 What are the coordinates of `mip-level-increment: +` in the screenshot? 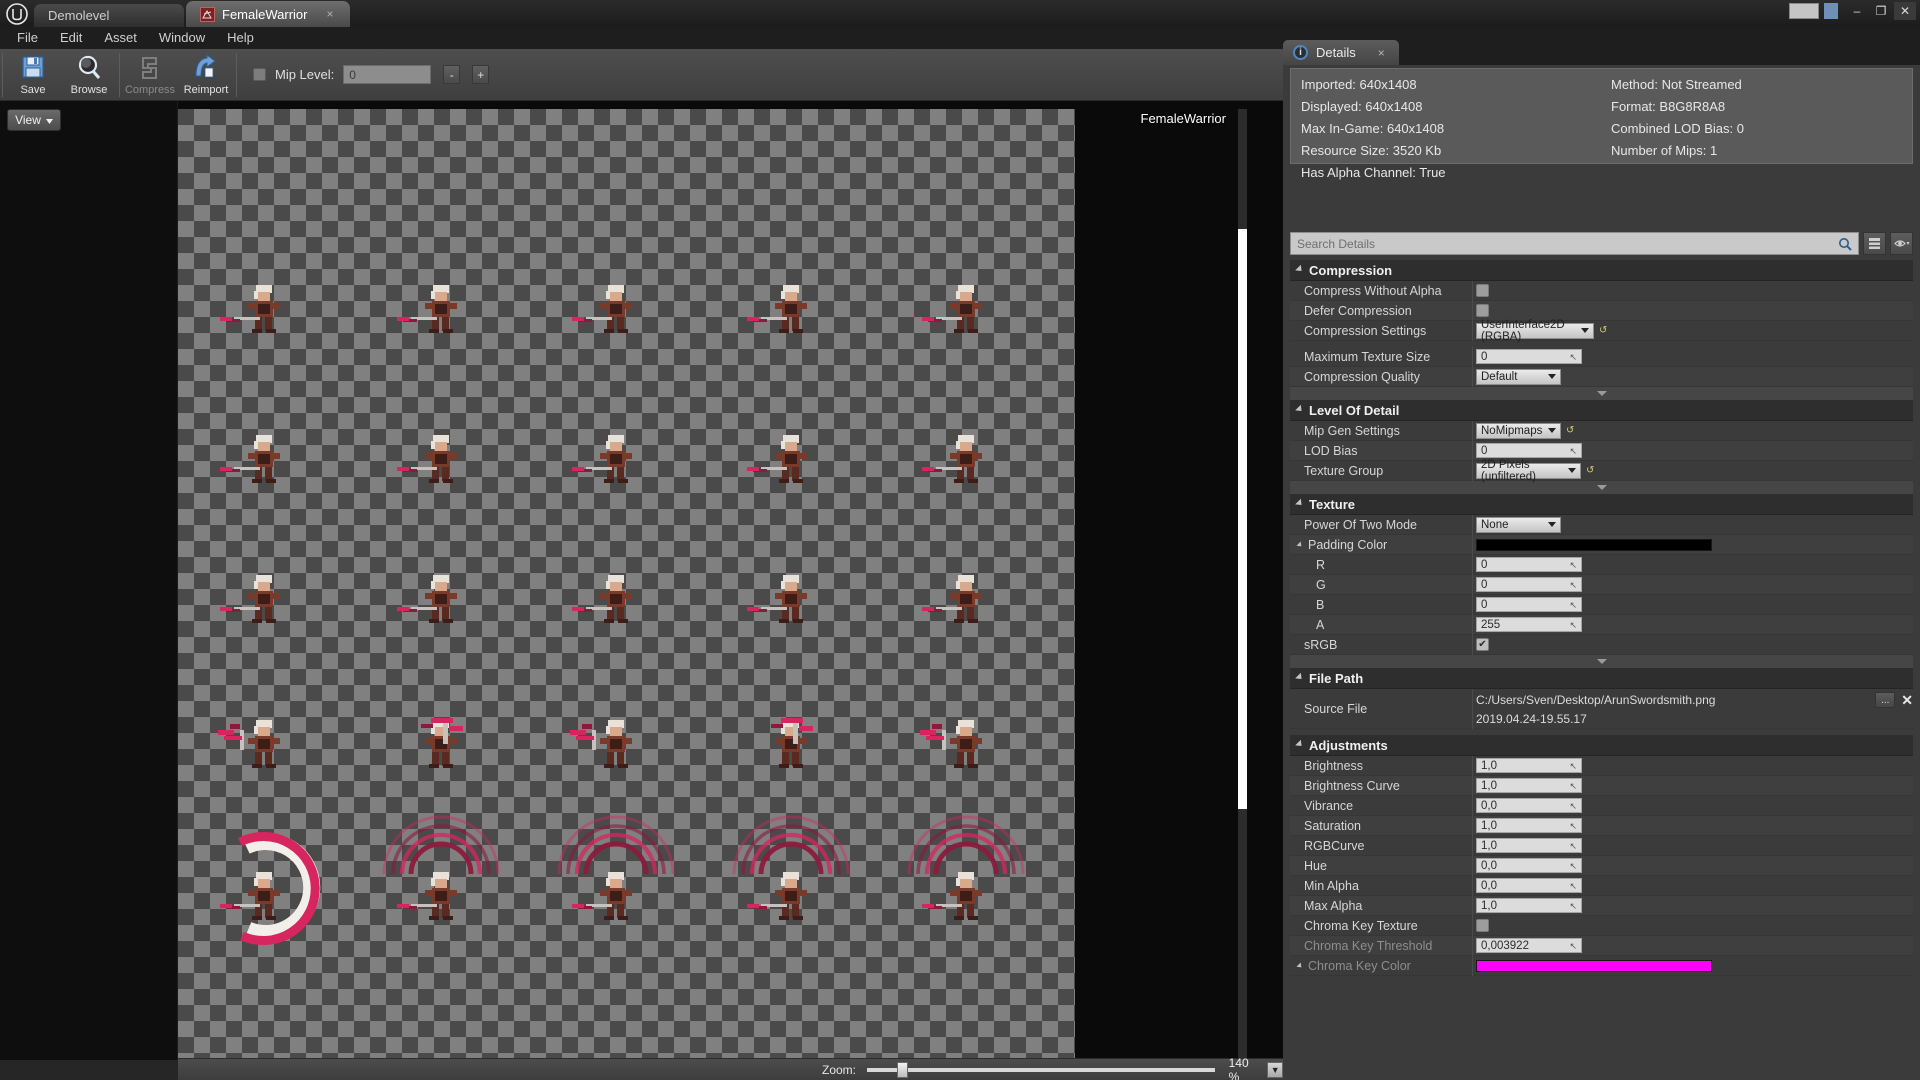 It's located at (481, 74).